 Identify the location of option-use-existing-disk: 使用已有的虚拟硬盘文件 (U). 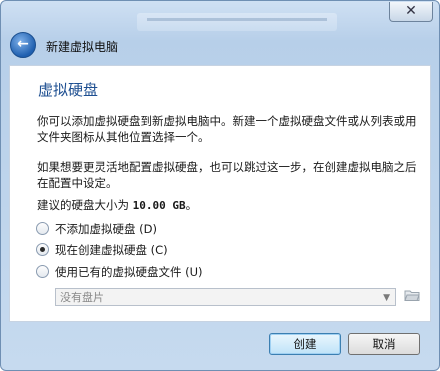
(119, 273).